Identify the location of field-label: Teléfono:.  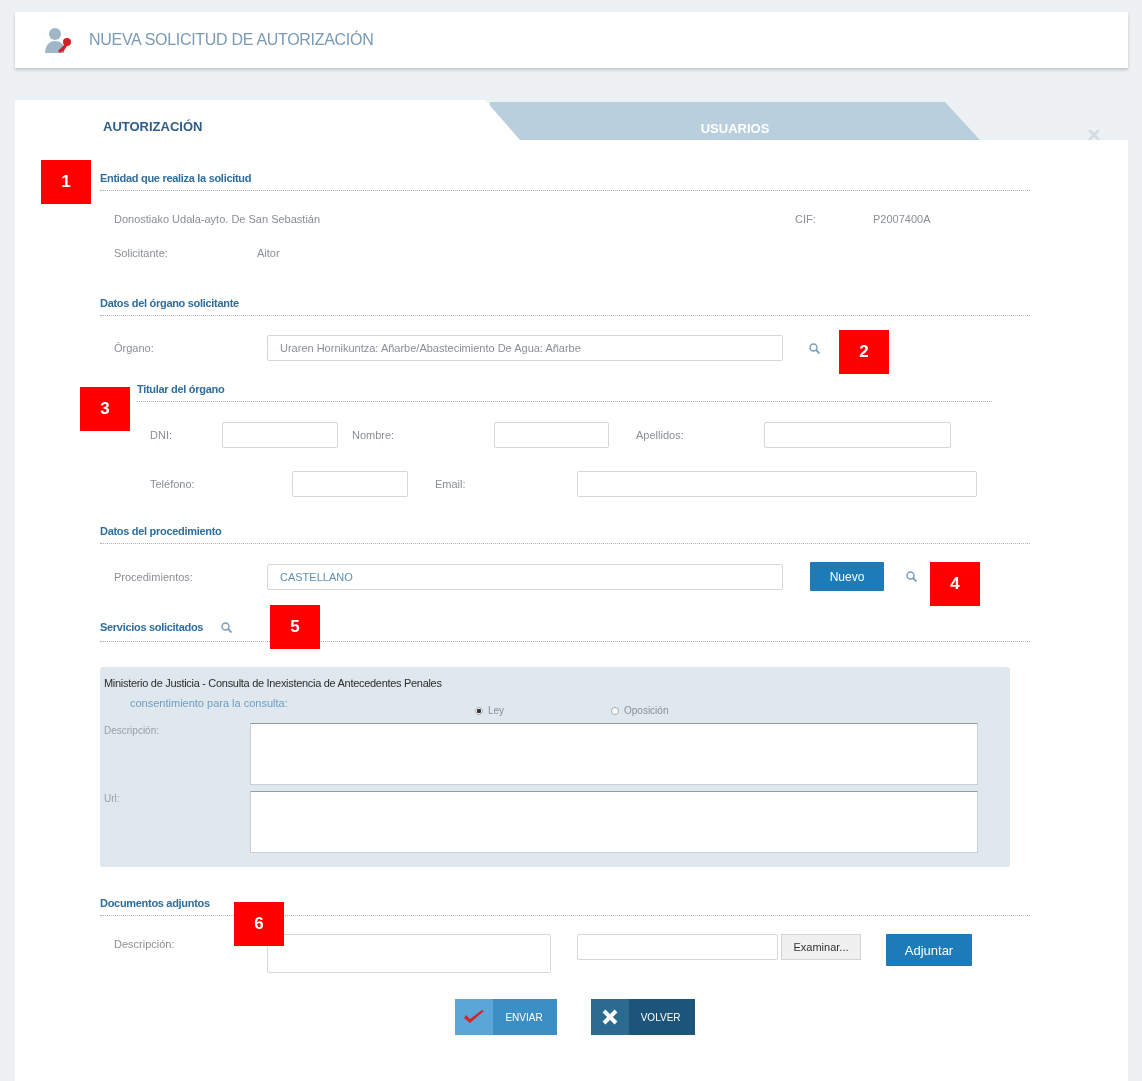
(173, 484).